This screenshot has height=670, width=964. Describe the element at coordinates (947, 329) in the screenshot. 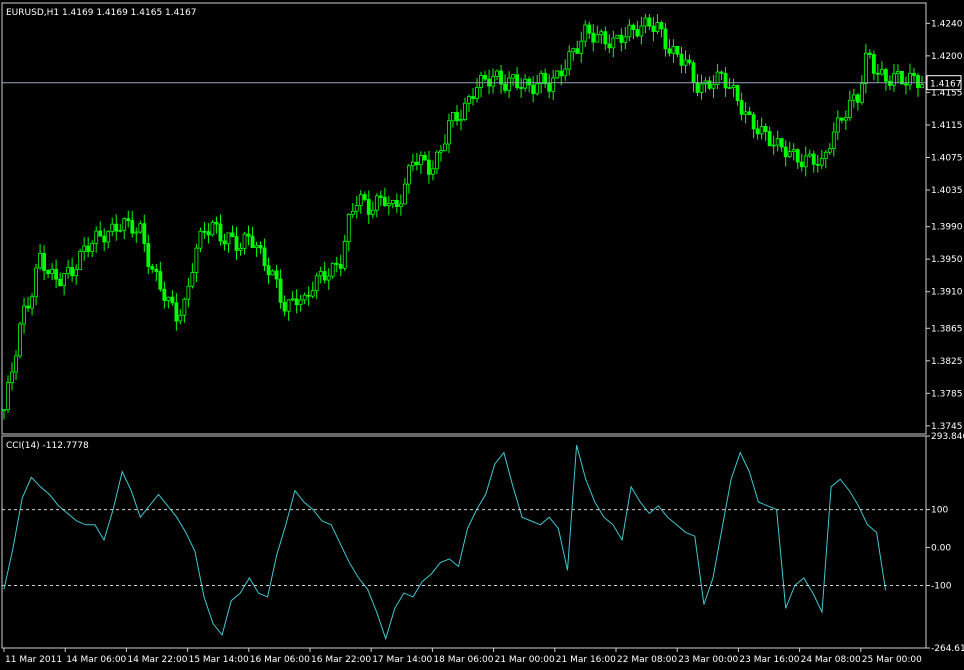

I see `price-tick-label: 1.3865` at that location.